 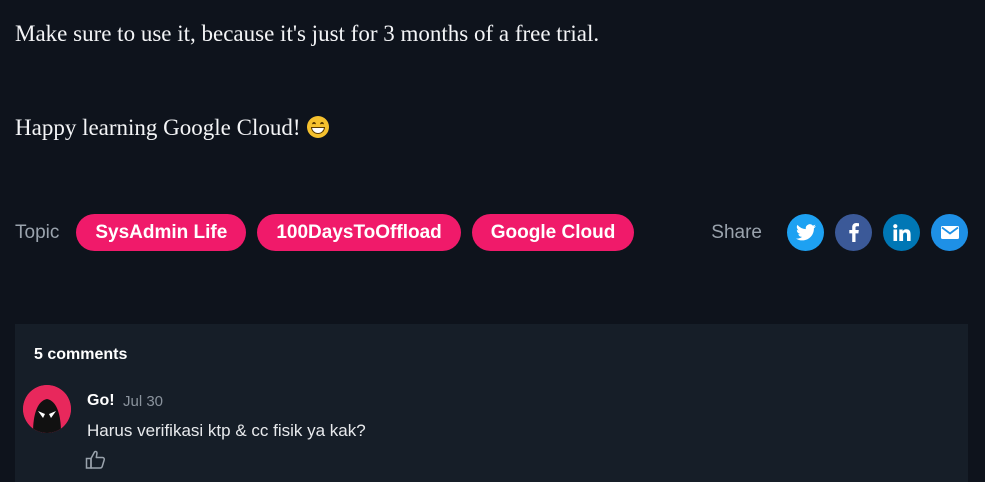 What do you see at coordinates (96, 462) in the screenshot?
I see `thumbs-up-icon` at bounding box center [96, 462].